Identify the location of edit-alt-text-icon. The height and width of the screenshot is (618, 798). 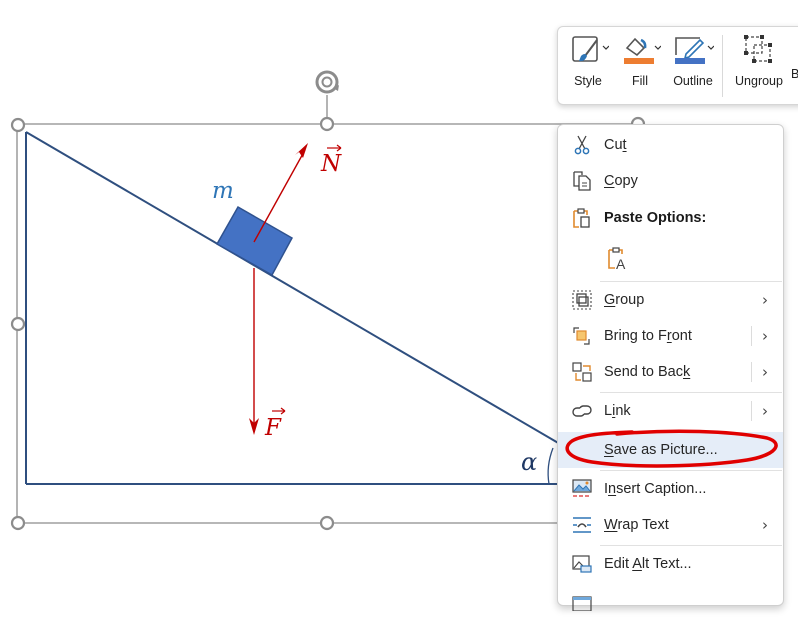
(582, 564).